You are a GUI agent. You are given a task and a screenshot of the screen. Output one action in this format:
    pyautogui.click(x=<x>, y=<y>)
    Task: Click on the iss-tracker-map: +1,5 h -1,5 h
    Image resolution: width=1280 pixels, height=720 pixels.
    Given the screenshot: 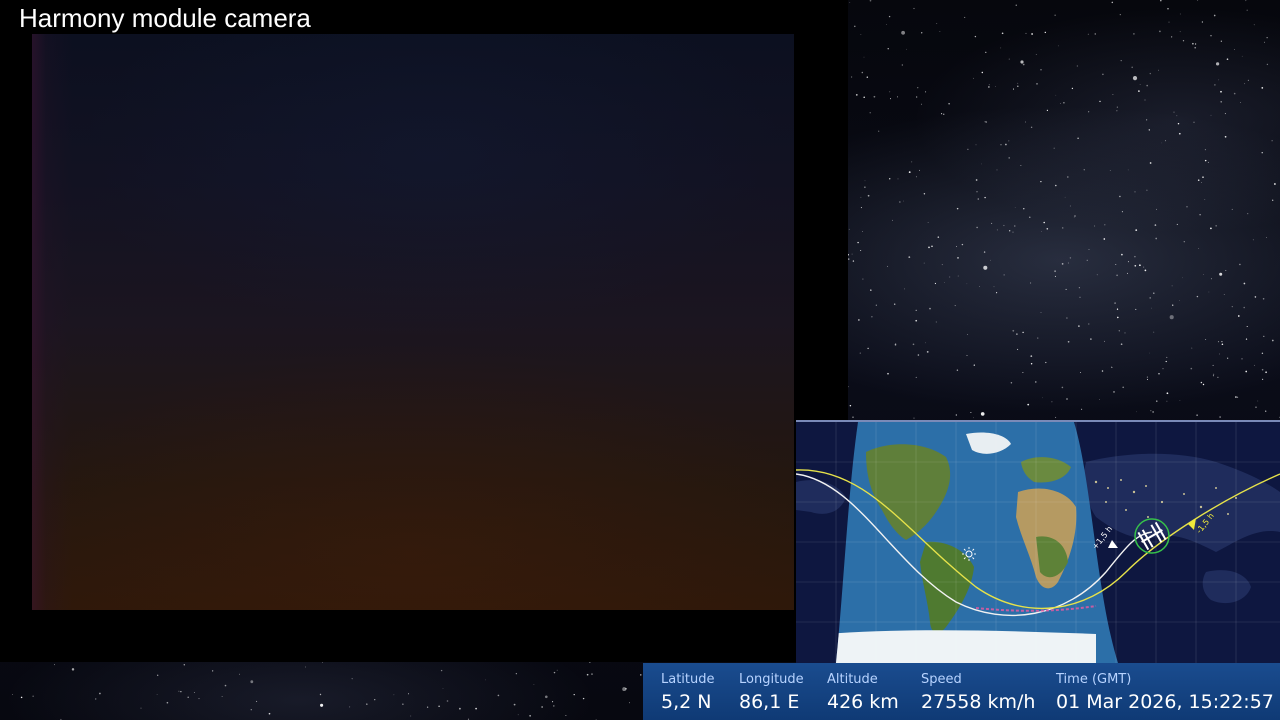 What is the action you would take?
    pyautogui.click(x=1038, y=541)
    